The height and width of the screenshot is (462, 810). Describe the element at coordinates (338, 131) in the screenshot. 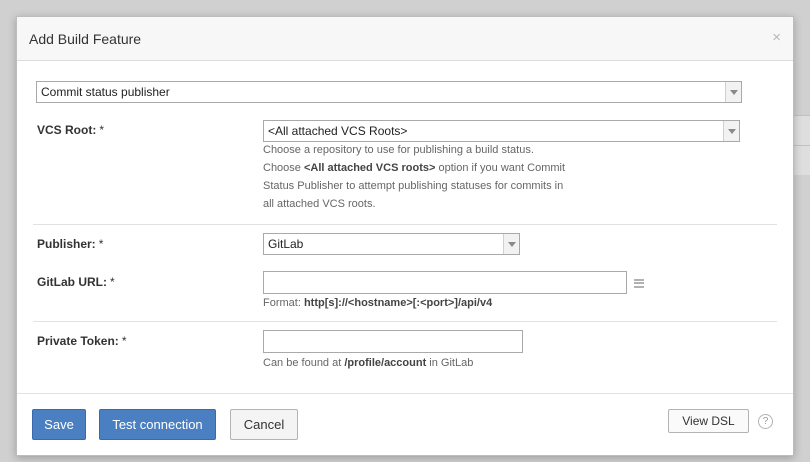

I see `vcs-root-selected: <All attached VCS Roots>` at that location.